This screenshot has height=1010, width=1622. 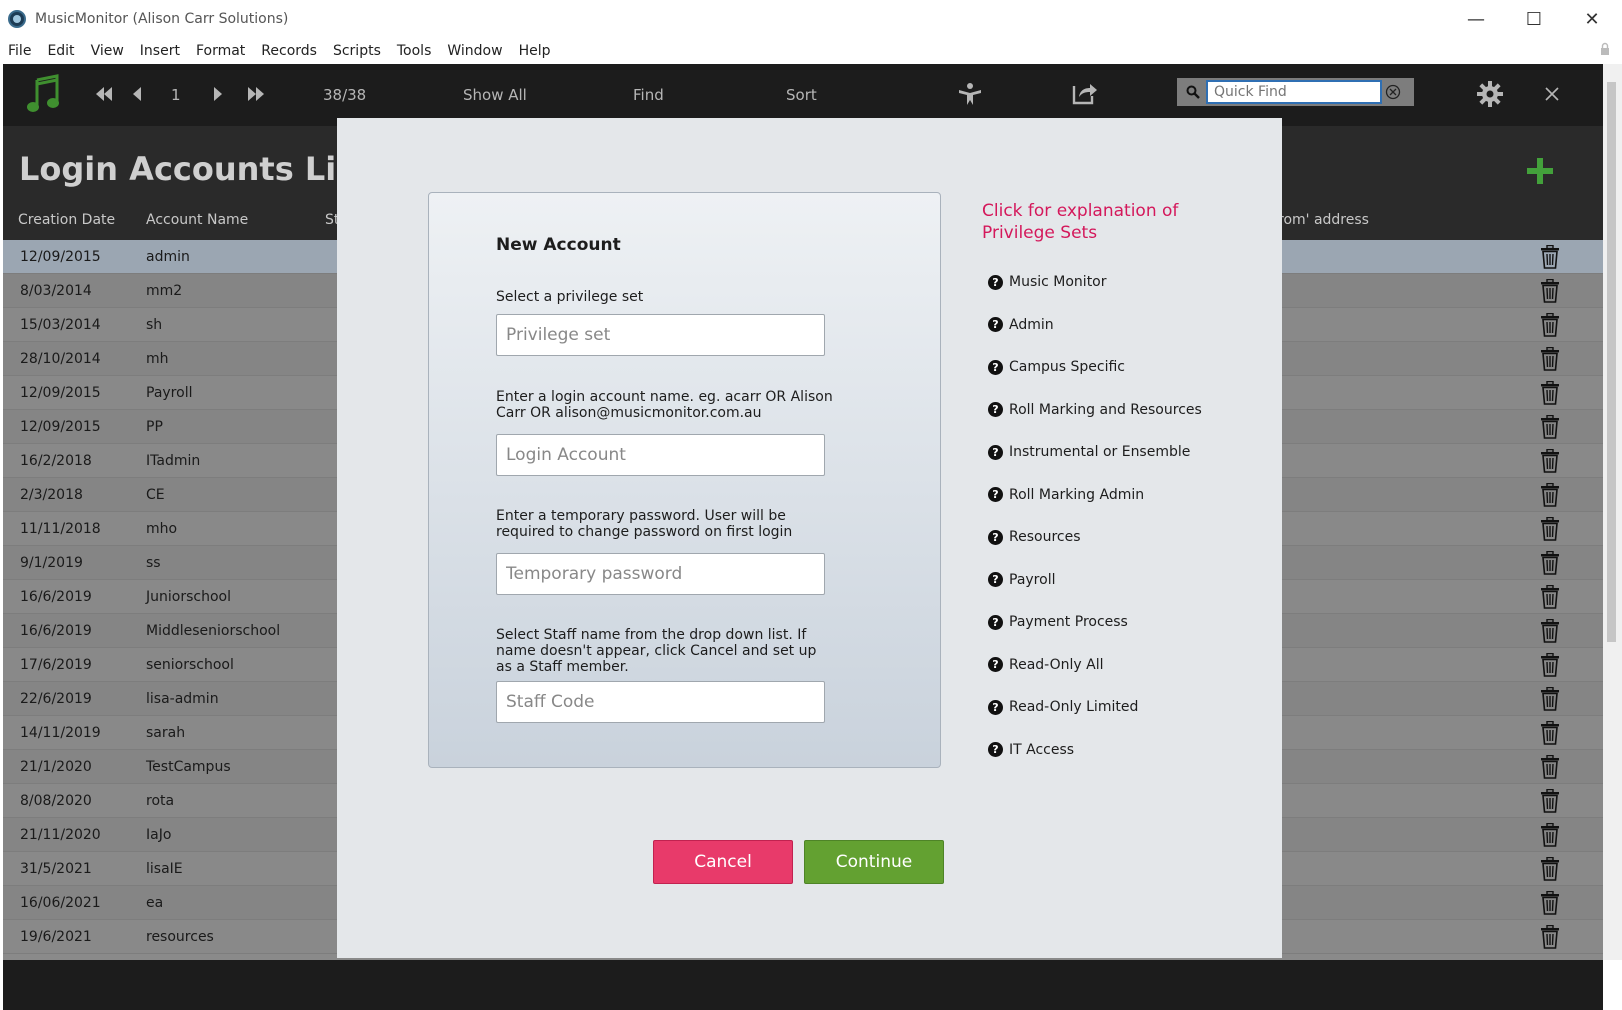 I want to click on continue-button: Continue, so click(x=874, y=862).